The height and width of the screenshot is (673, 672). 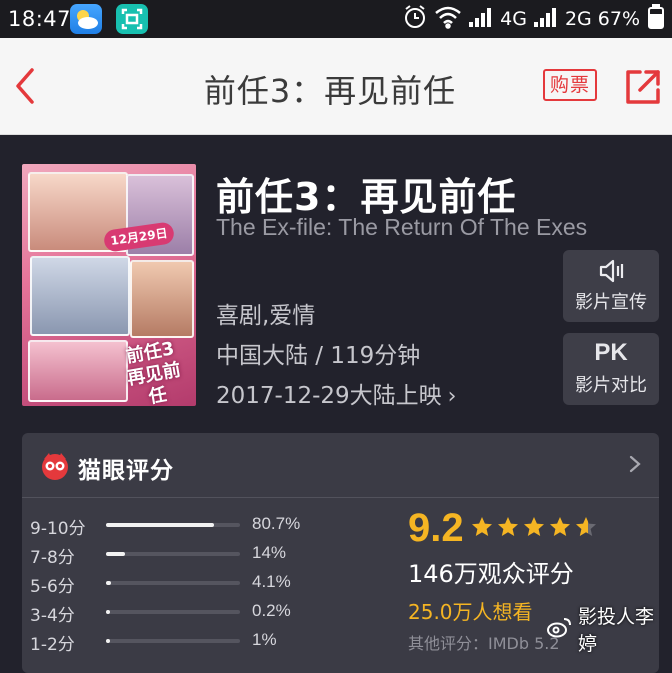 What do you see at coordinates (366, 197) in the screenshot?
I see `movie-title: 前任3：再见前任` at bounding box center [366, 197].